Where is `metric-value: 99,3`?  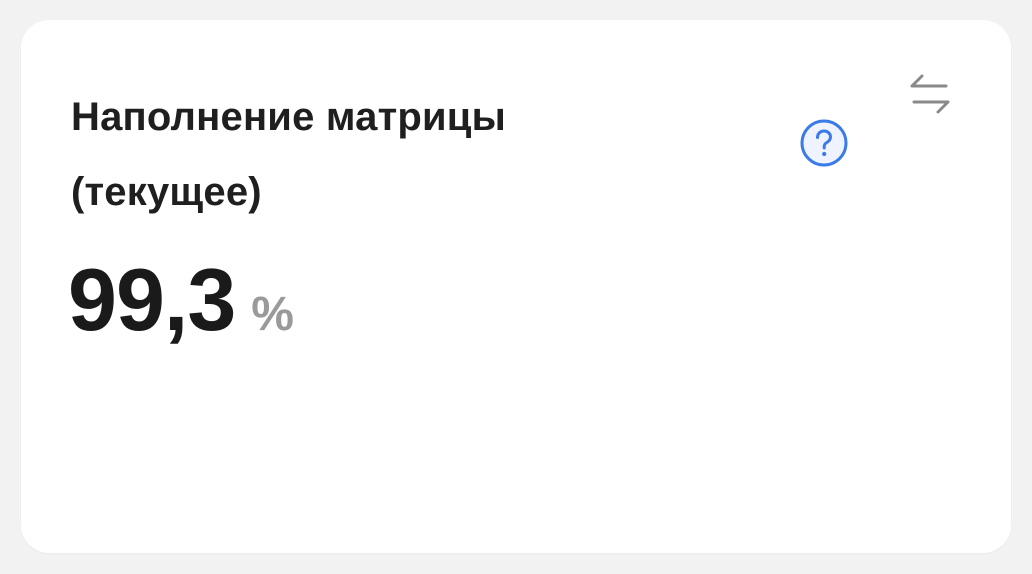 metric-value: 99,3 is located at coordinates (152, 299).